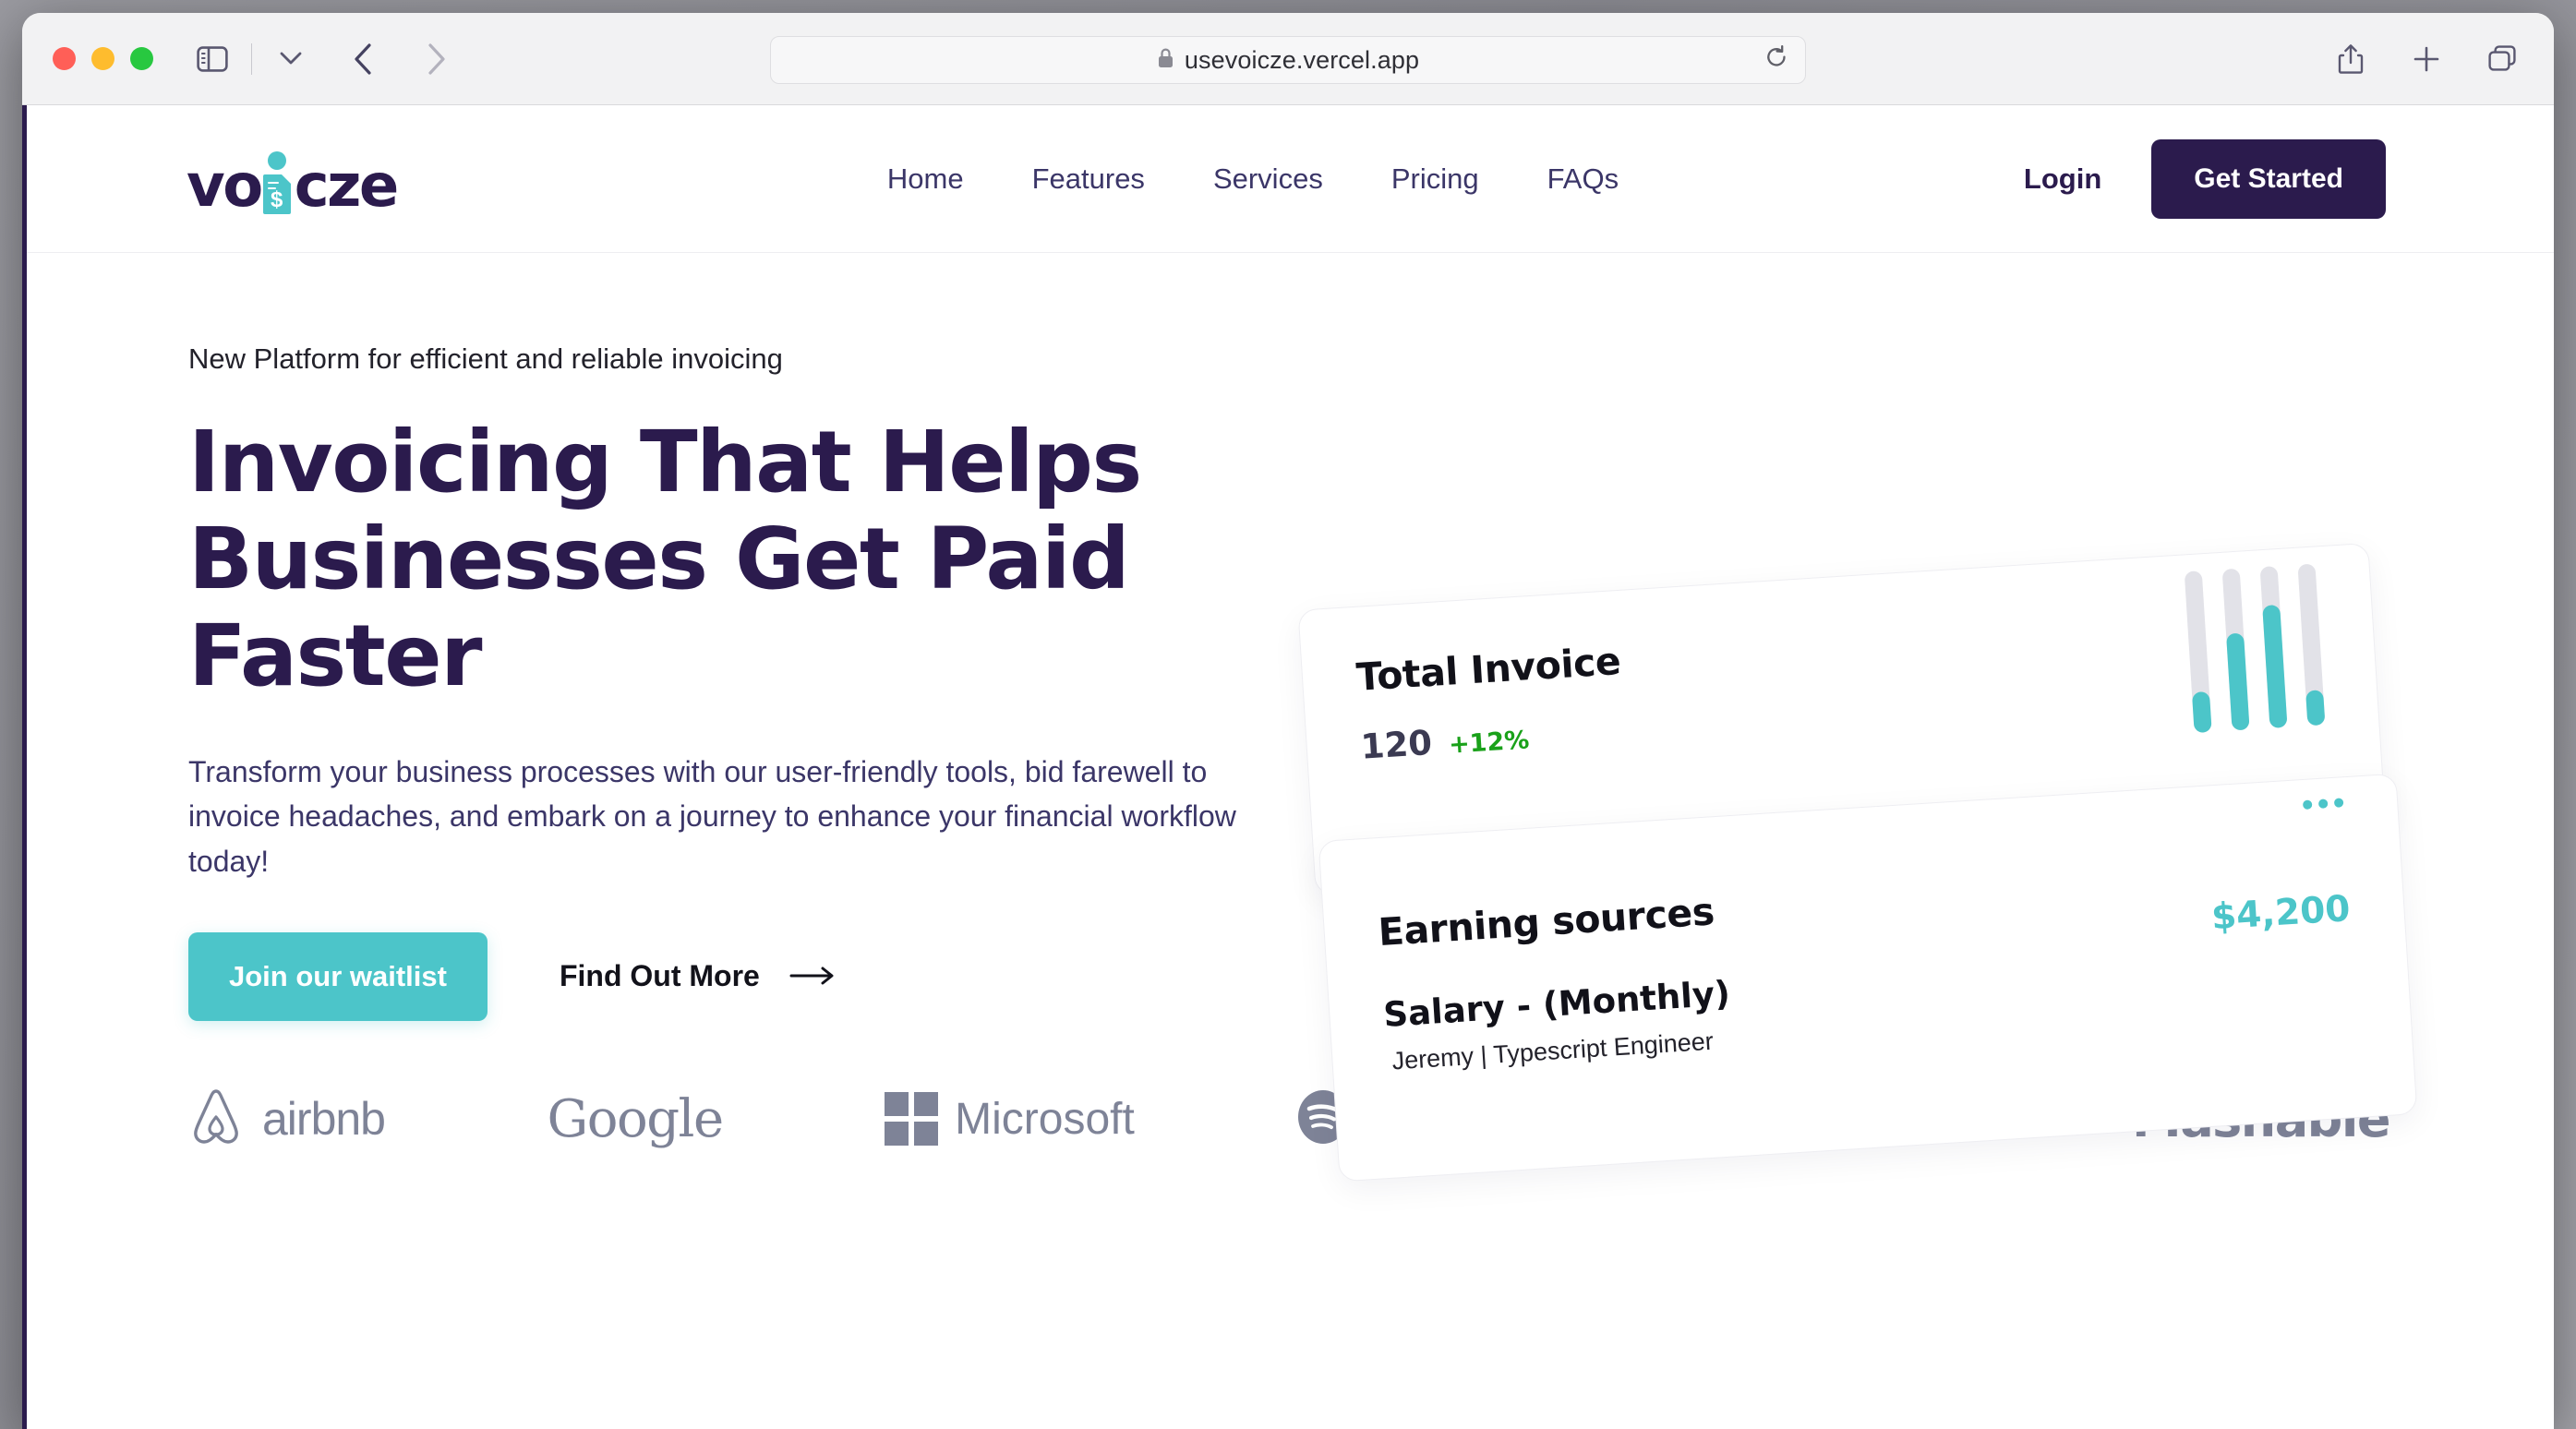 The height and width of the screenshot is (1429, 2576). I want to click on brand-label: Microsoft, so click(1045, 1119).